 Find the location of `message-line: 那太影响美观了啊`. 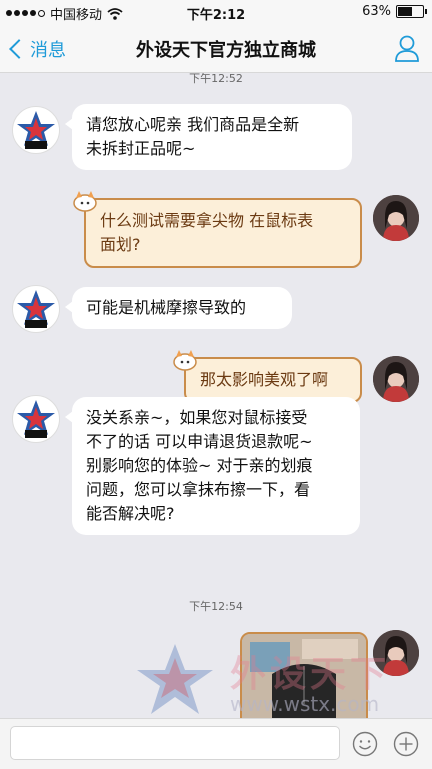

message-line: 那太影响美观了啊 is located at coordinates (264, 379).